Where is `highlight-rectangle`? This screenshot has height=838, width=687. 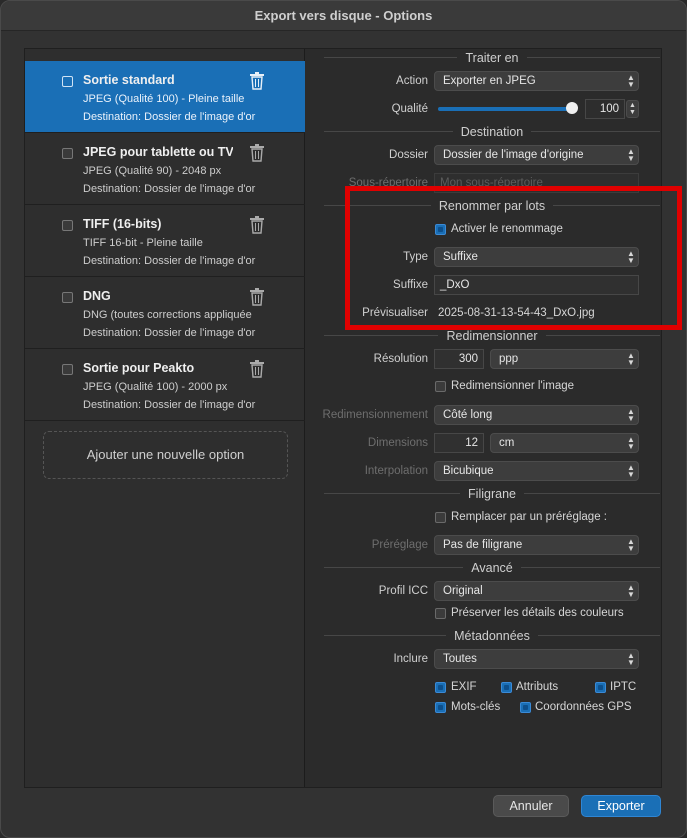 highlight-rectangle is located at coordinates (513, 258).